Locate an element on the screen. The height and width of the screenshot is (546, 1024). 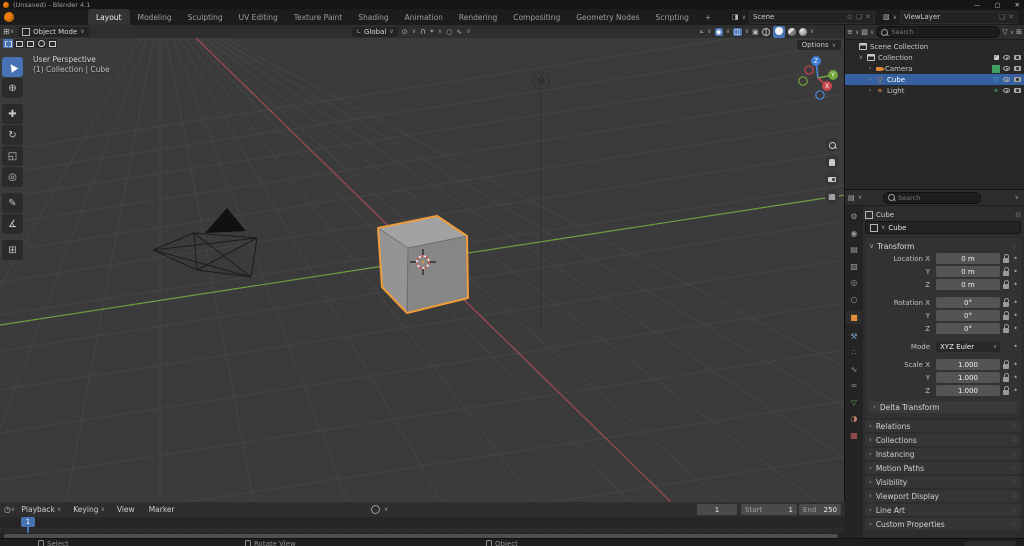
workspace-tab: Rendering is located at coordinates (478, 17).